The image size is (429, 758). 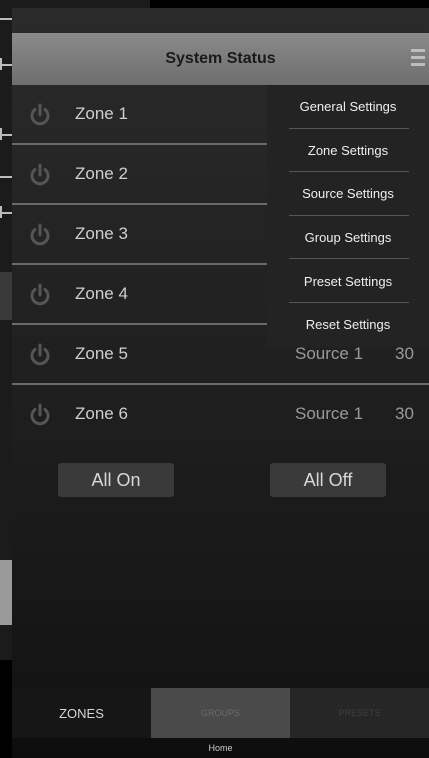 What do you see at coordinates (101, 173) in the screenshot?
I see `zone-name: Zone 2` at bounding box center [101, 173].